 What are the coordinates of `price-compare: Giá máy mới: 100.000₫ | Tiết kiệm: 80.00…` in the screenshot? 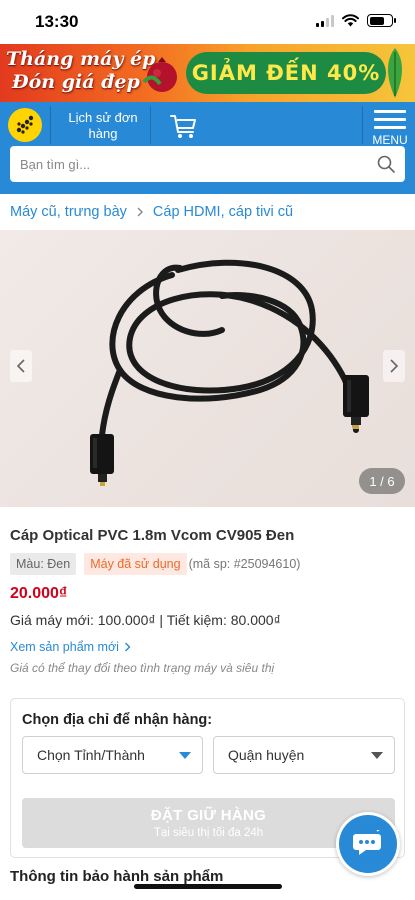 It's located at (145, 620).